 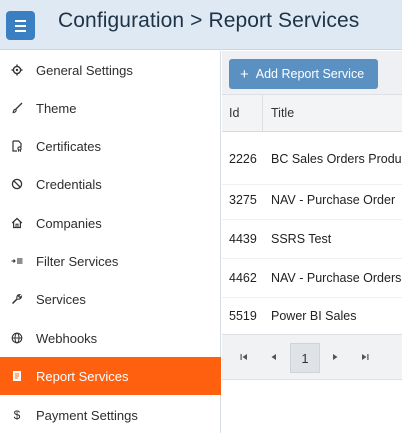 What do you see at coordinates (209, 20) in the screenshot?
I see `page-title: Configuration > Report Services` at bounding box center [209, 20].